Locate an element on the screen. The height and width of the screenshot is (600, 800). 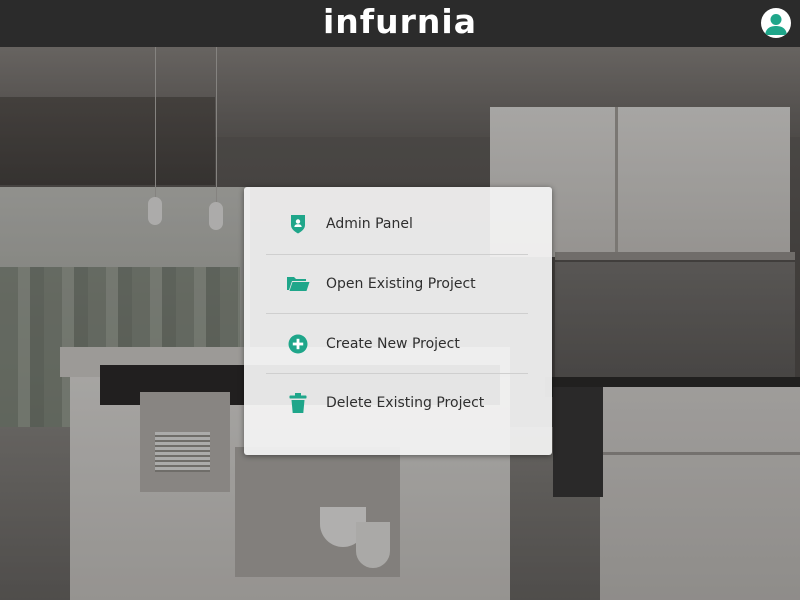
create-new-project-button: Create New Project is located at coordinates (397, 344).